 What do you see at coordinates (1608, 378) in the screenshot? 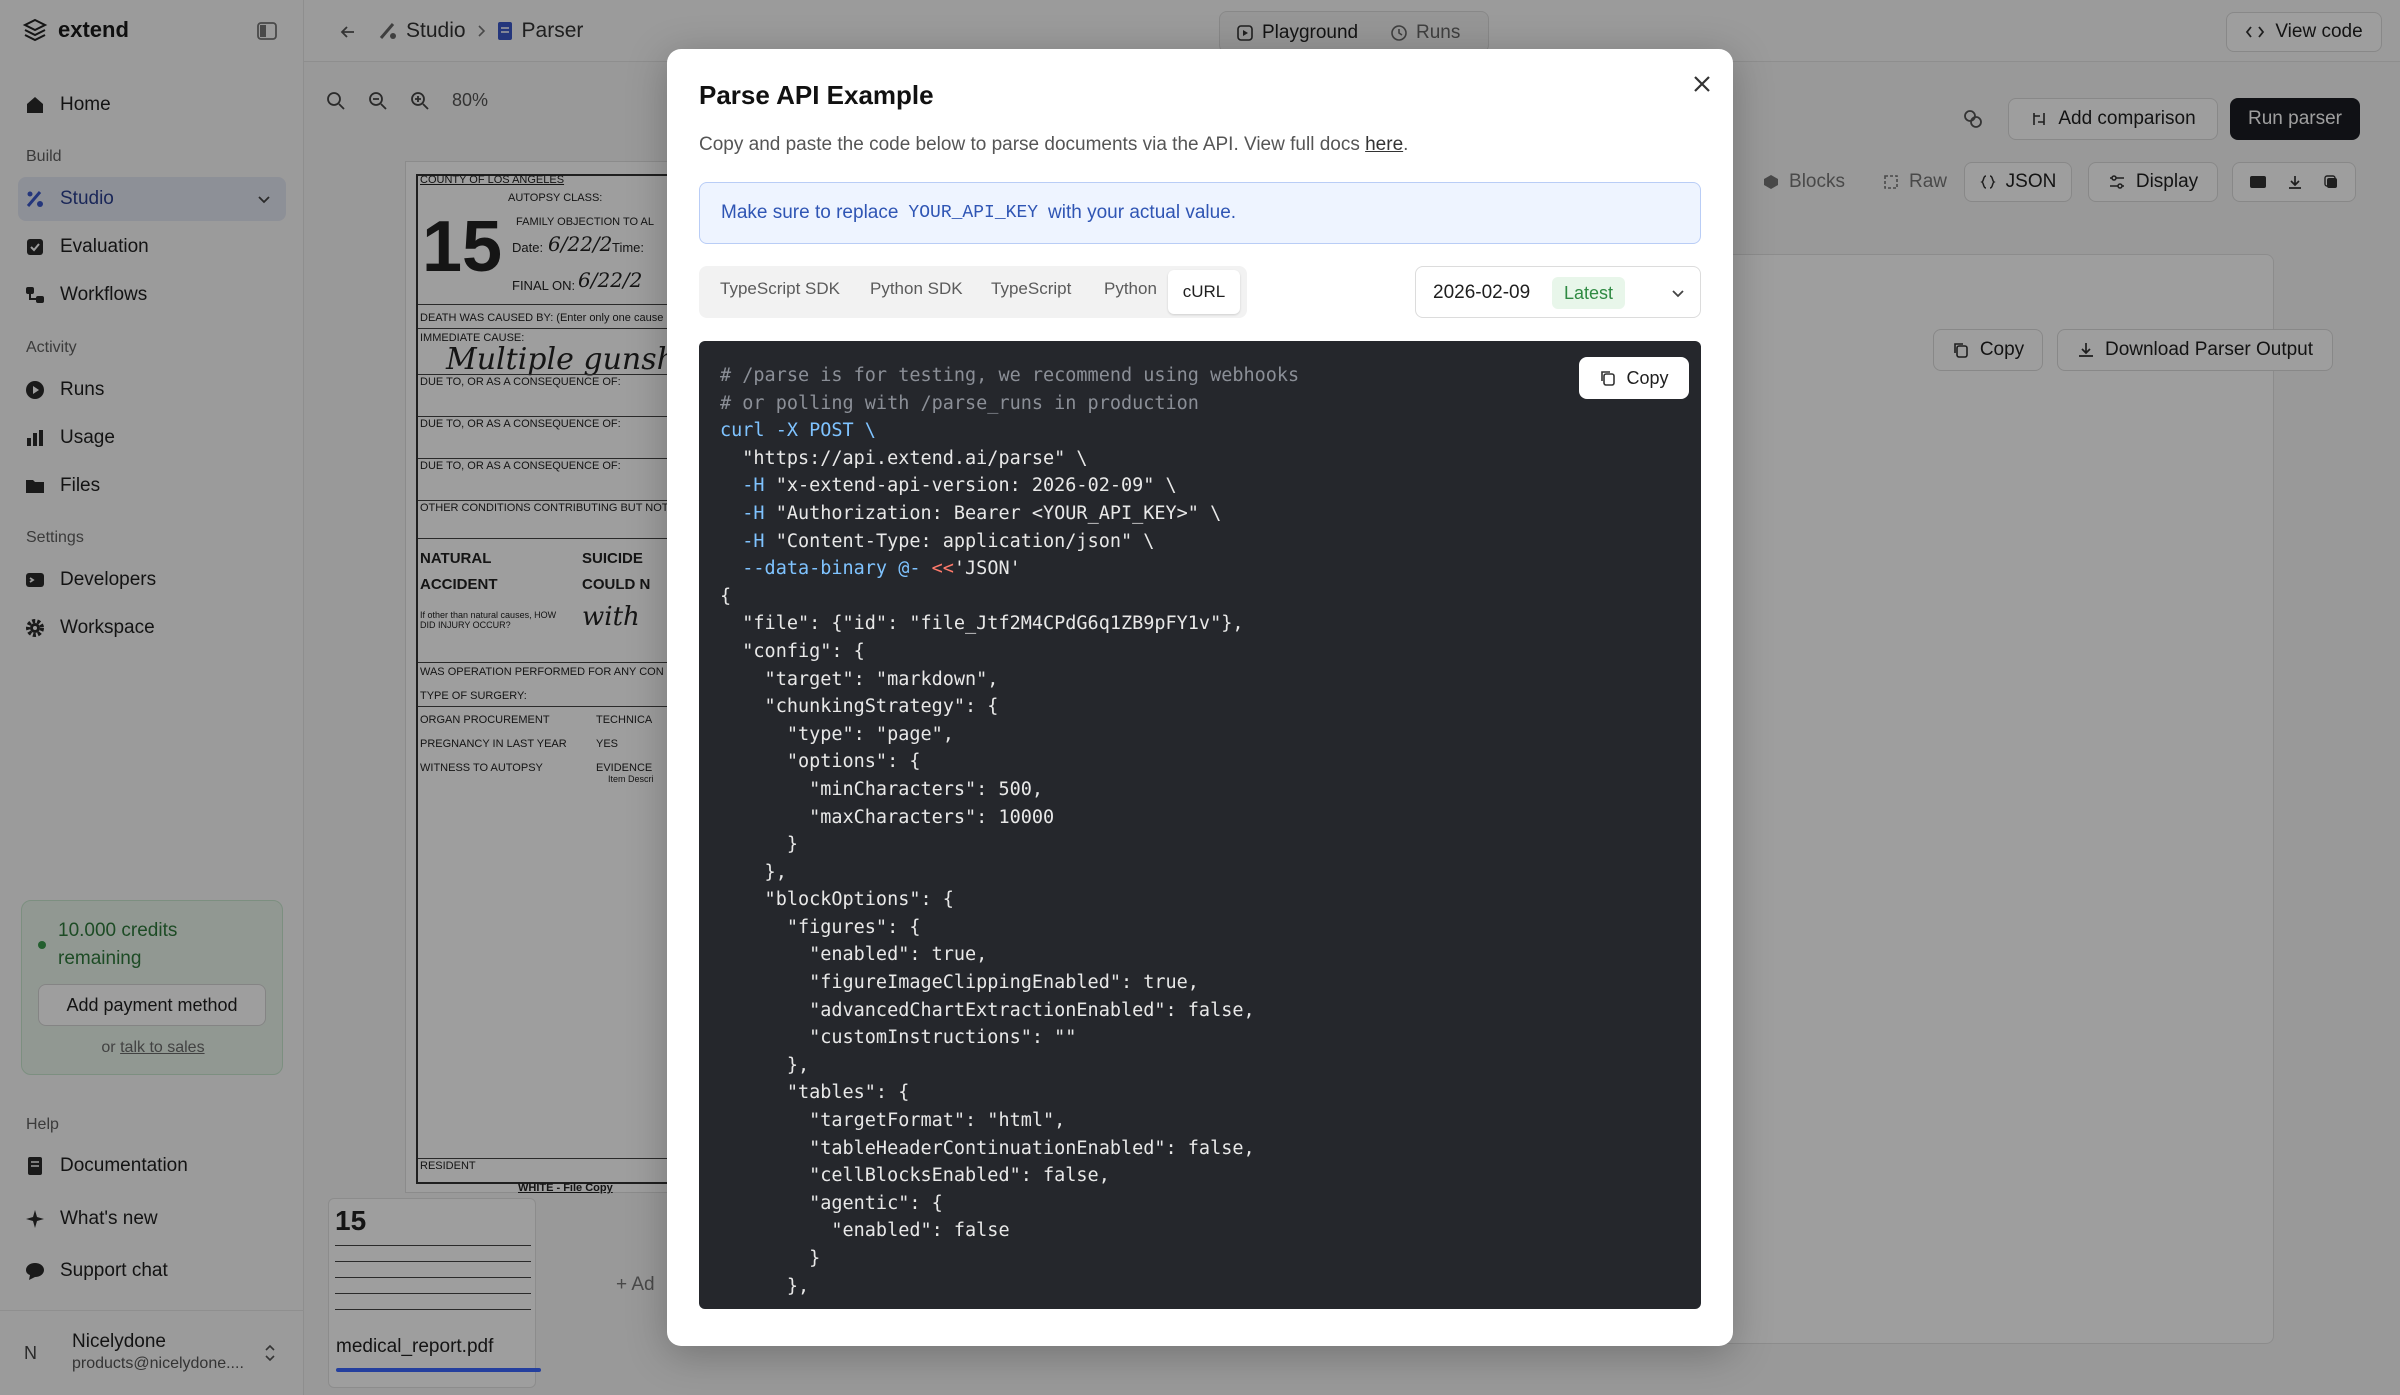
I see `copy-icon` at bounding box center [1608, 378].